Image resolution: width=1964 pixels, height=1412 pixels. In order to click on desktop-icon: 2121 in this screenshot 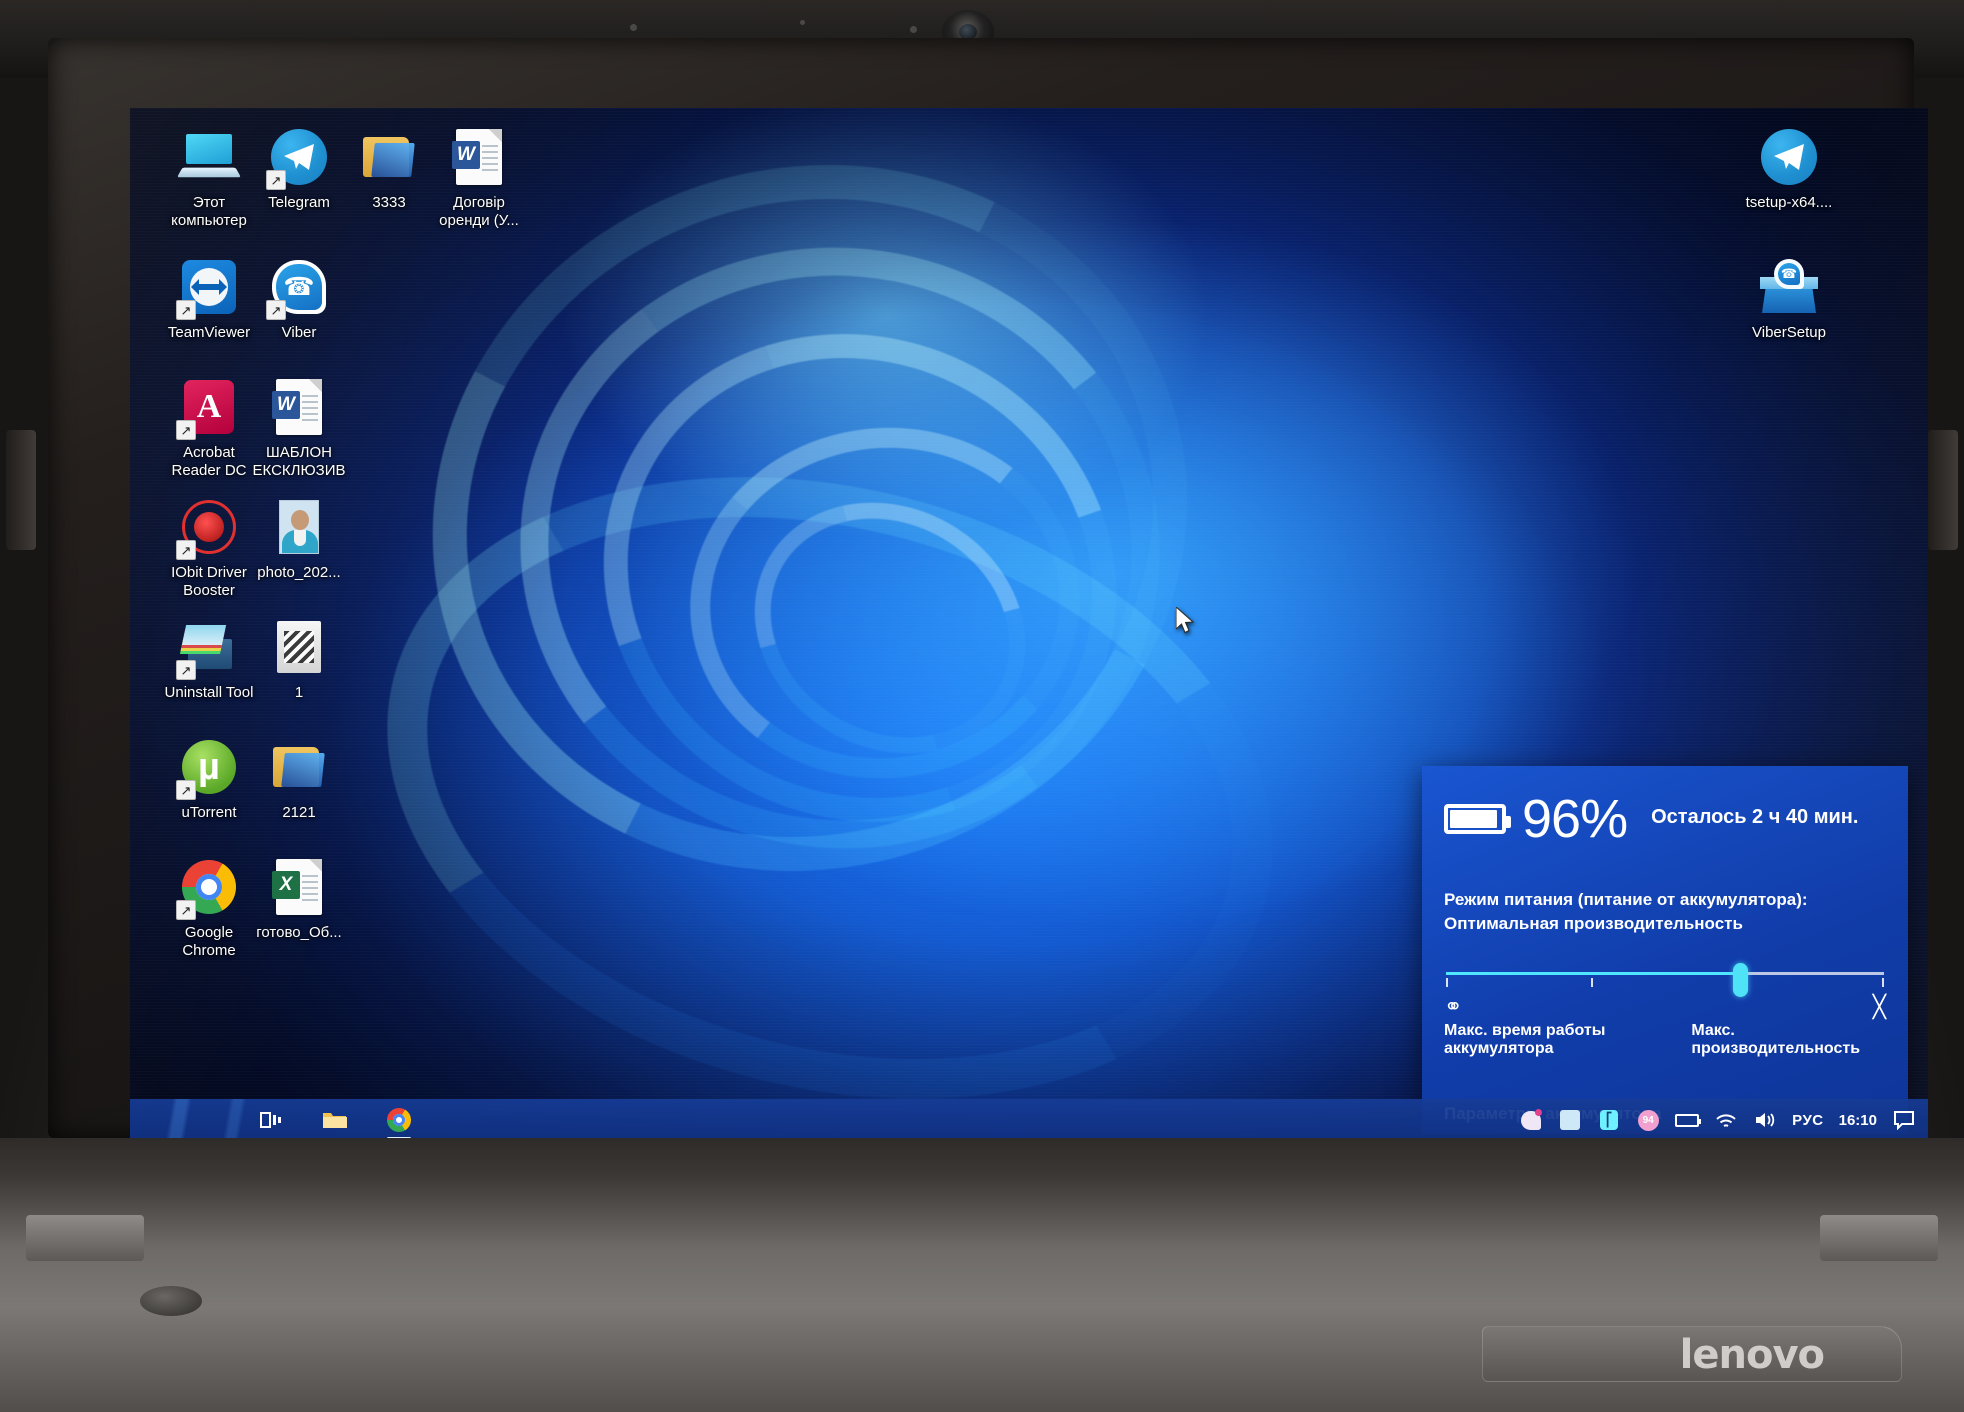, I will do `click(299, 779)`.